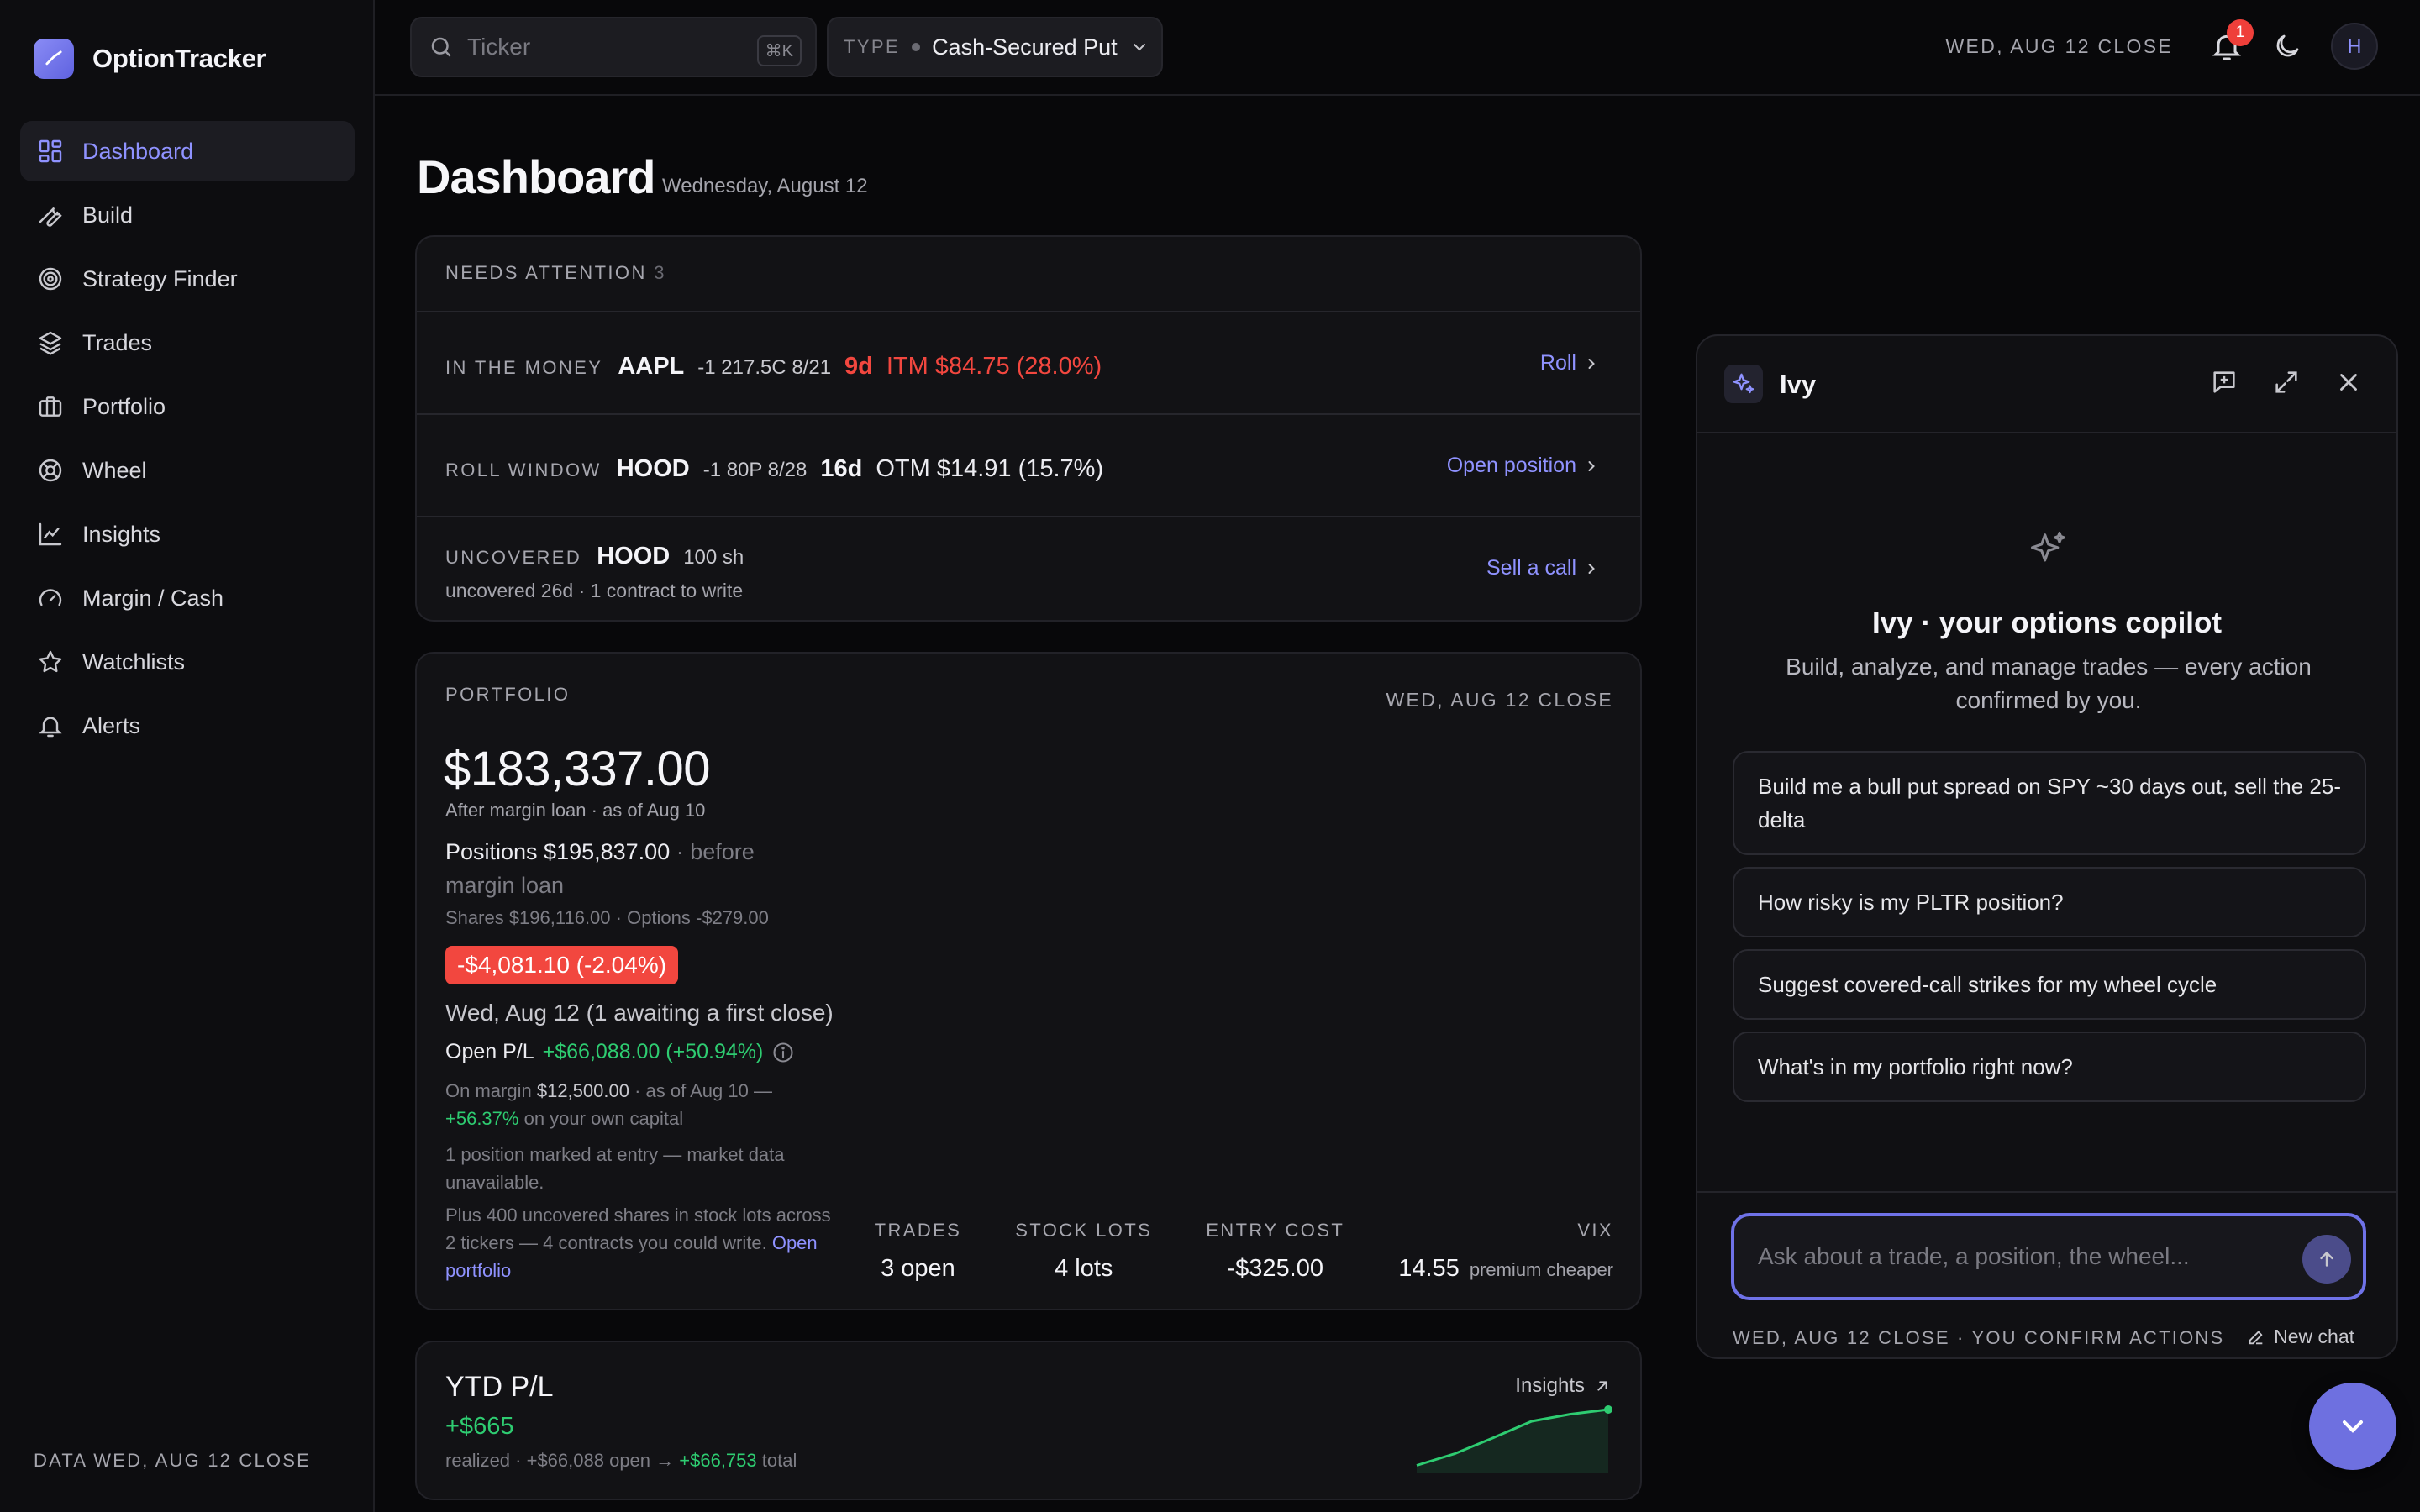 The image size is (2420, 1512). I want to click on sidebar-item-alerts: Alerts, so click(187, 726).